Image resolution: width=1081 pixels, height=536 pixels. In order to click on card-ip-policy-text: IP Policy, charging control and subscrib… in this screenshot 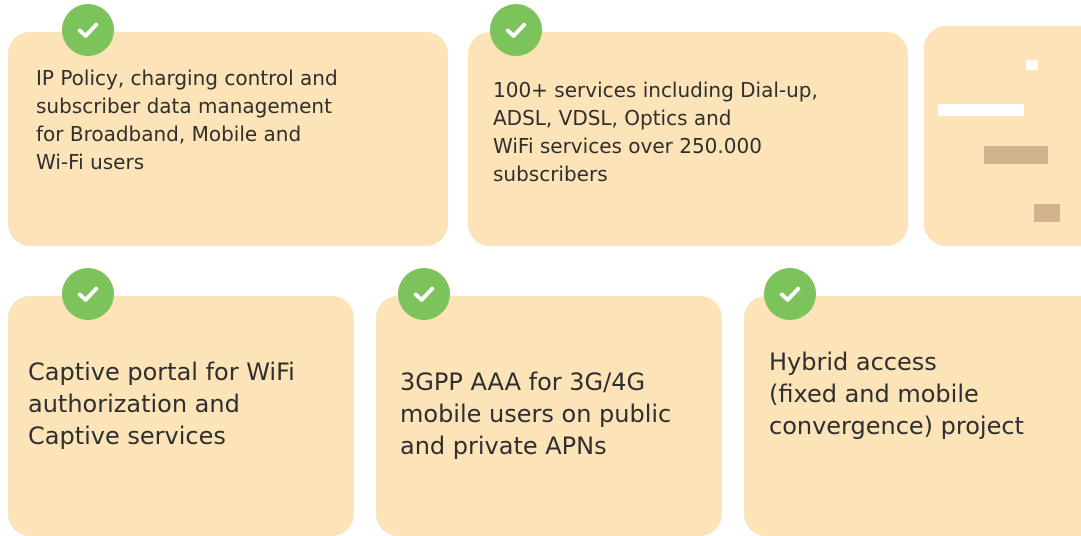, I will do `click(187, 120)`.